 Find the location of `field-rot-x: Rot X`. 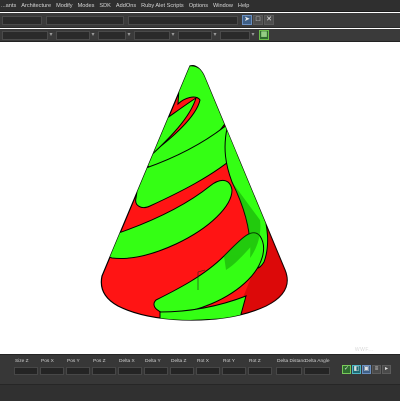

field-rot-x: Rot X is located at coordinates (208, 369).